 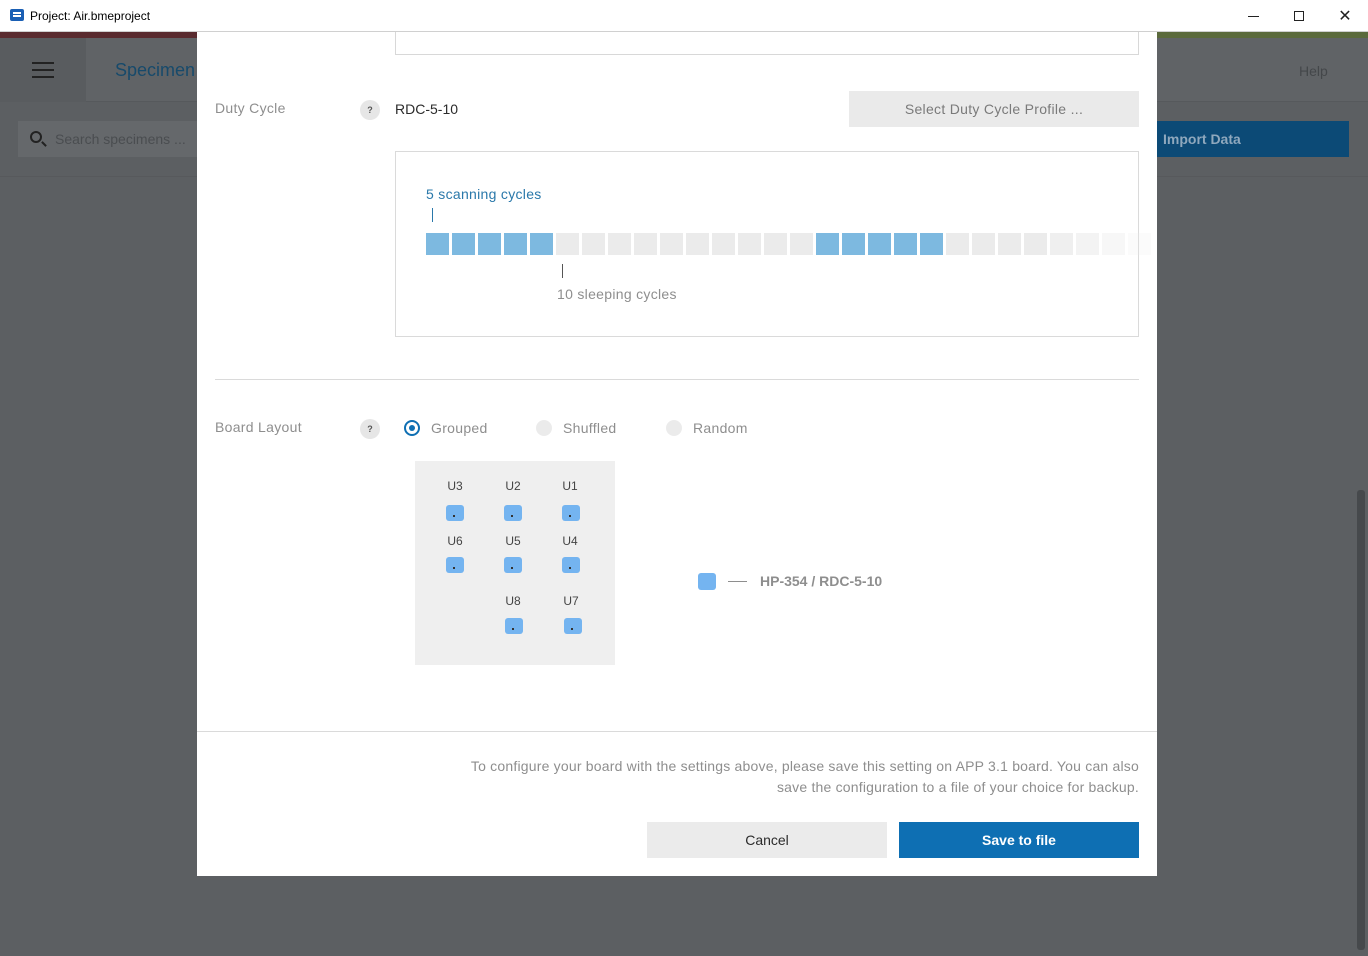 What do you see at coordinates (684, 16) in the screenshot?
I see `window-titlebar: Project: Air.bmeproject ✕` at bounding box center [684, 16].